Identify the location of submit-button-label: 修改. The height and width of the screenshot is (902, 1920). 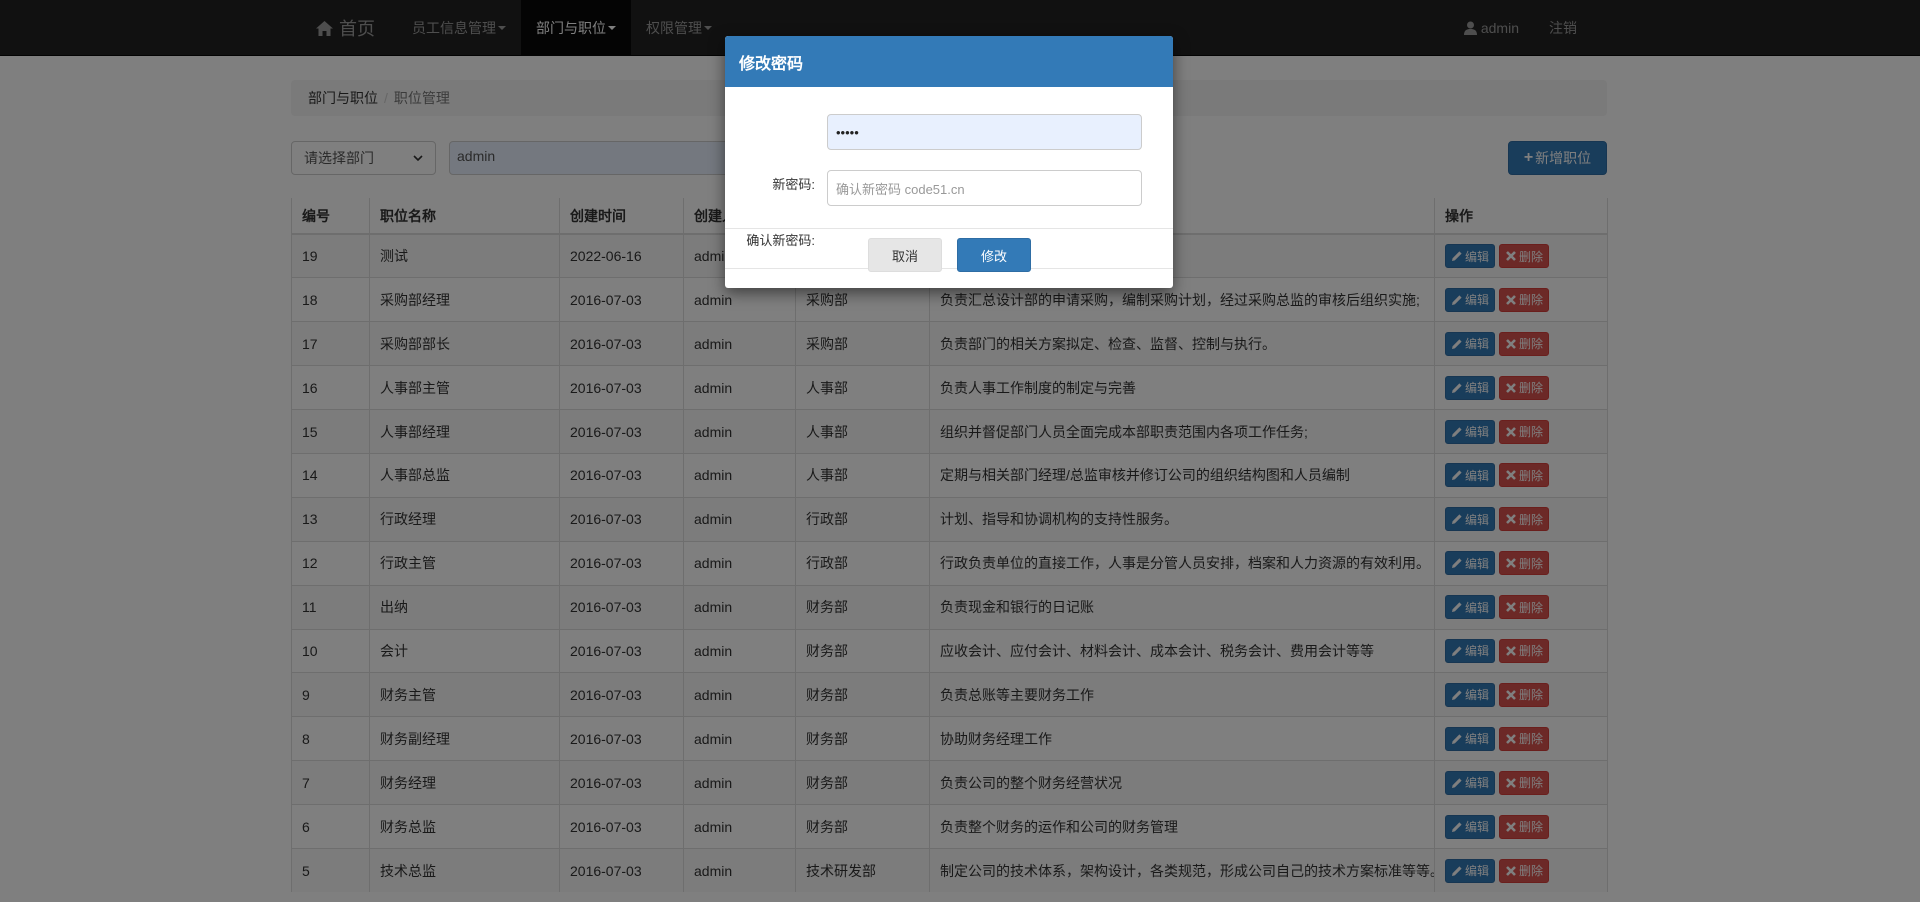
(993, 256).